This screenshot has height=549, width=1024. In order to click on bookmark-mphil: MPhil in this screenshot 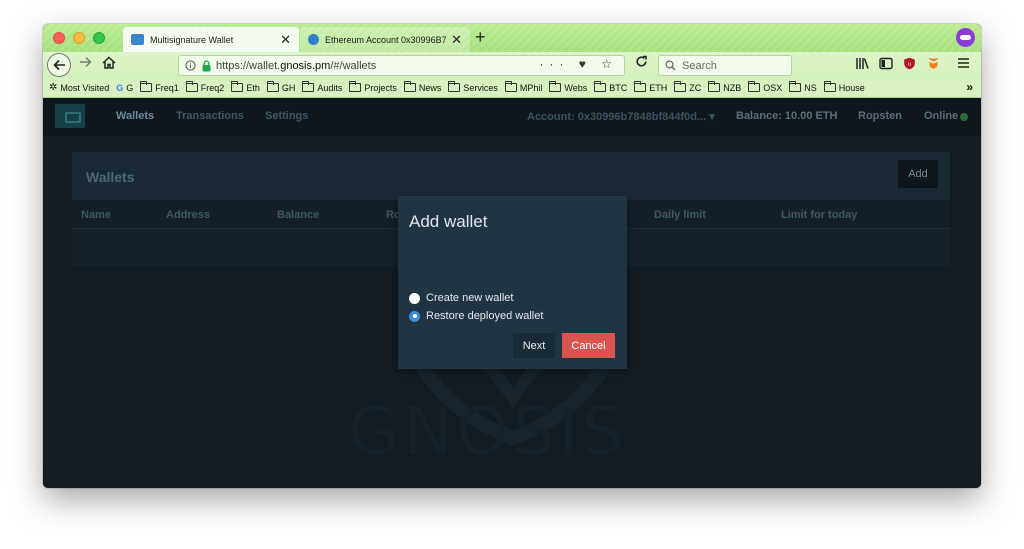, I will do `click(523, 87)`.